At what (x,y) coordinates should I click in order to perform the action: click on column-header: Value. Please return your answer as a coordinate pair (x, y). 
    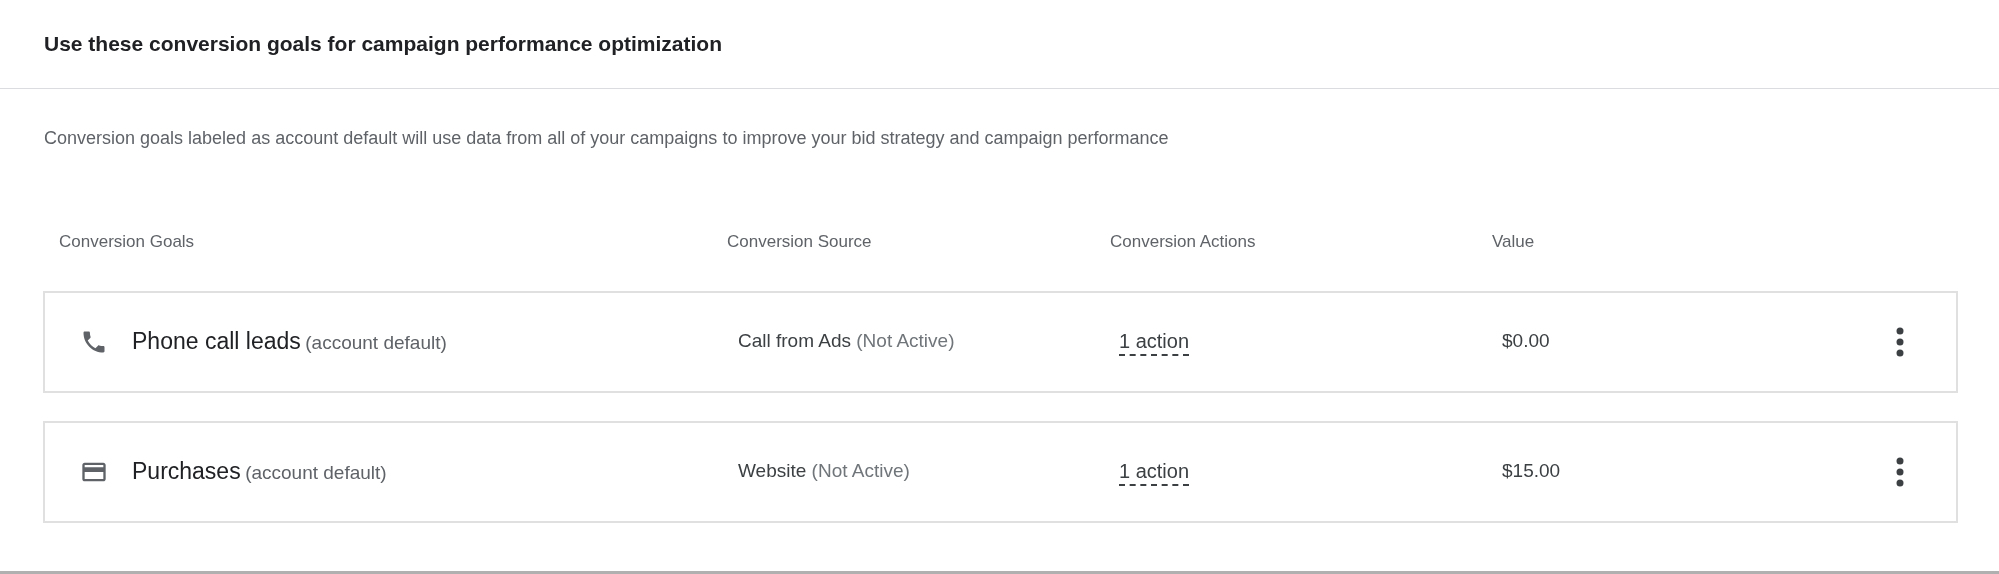
    Looking at the image, I should click on (1513, 241).